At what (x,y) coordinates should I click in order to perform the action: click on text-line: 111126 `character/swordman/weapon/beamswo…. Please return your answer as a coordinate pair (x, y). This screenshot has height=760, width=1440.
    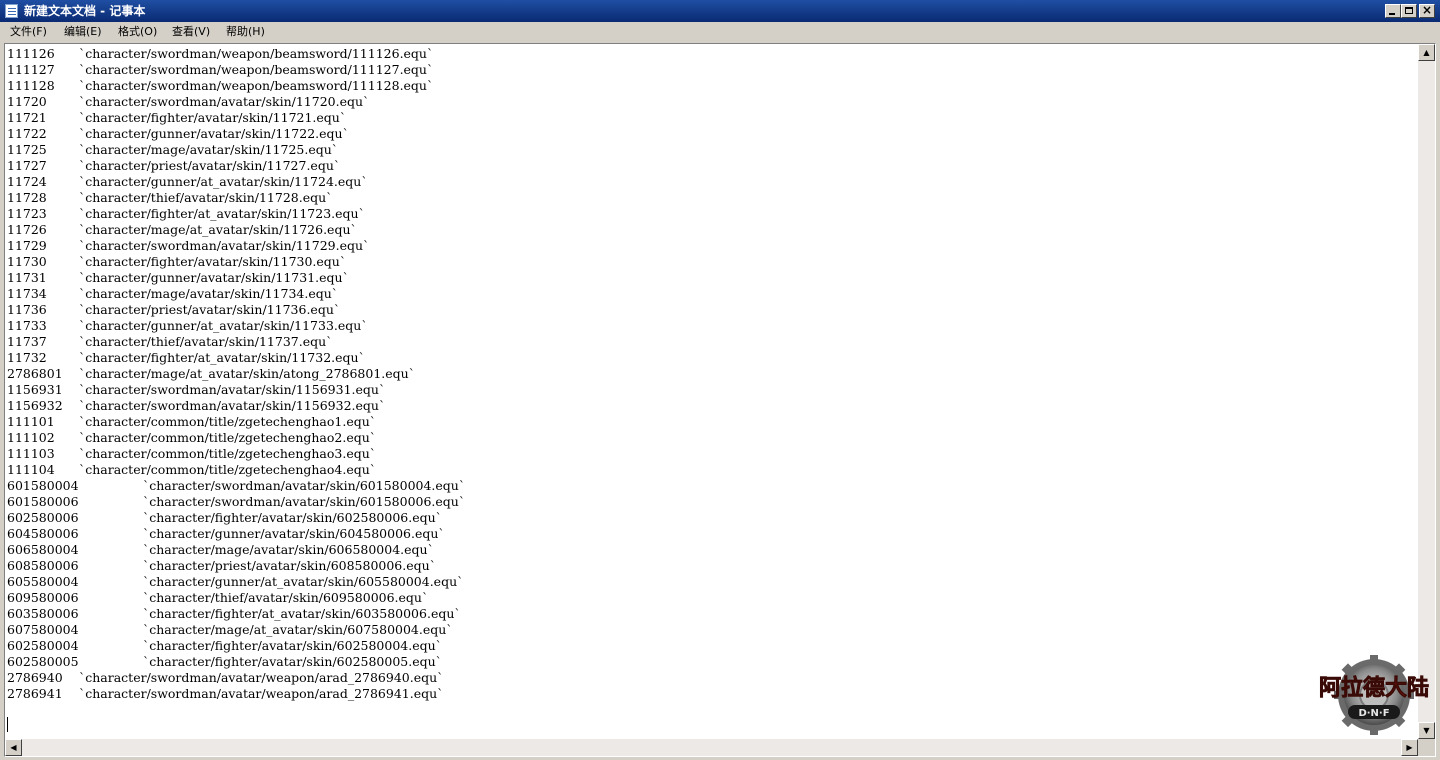
    Looking at the image, I should click on (712, 54).